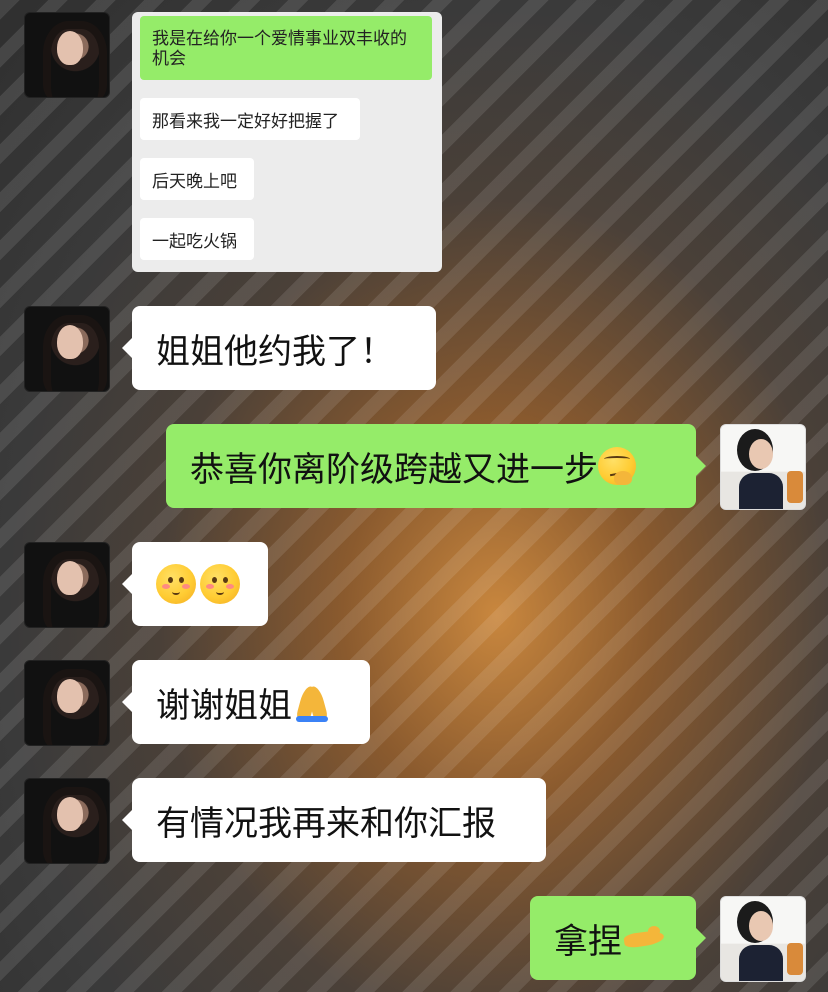  I want to click on message-bubble: 恭喜你离阶级跨越又进一步, so click(436, 466).